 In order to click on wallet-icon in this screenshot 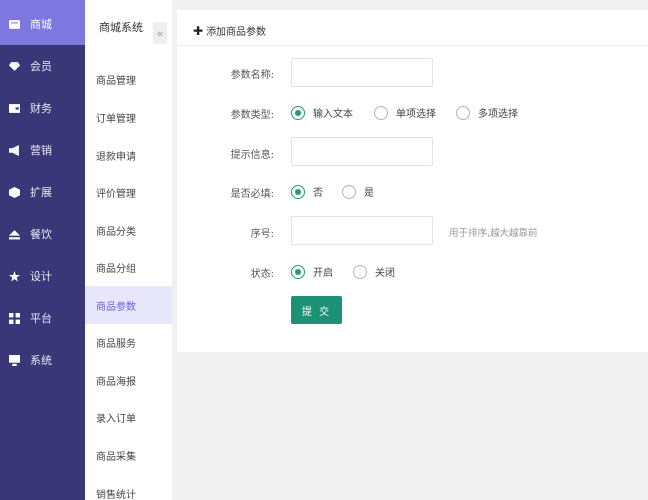, I will do `click(14, 108)`.